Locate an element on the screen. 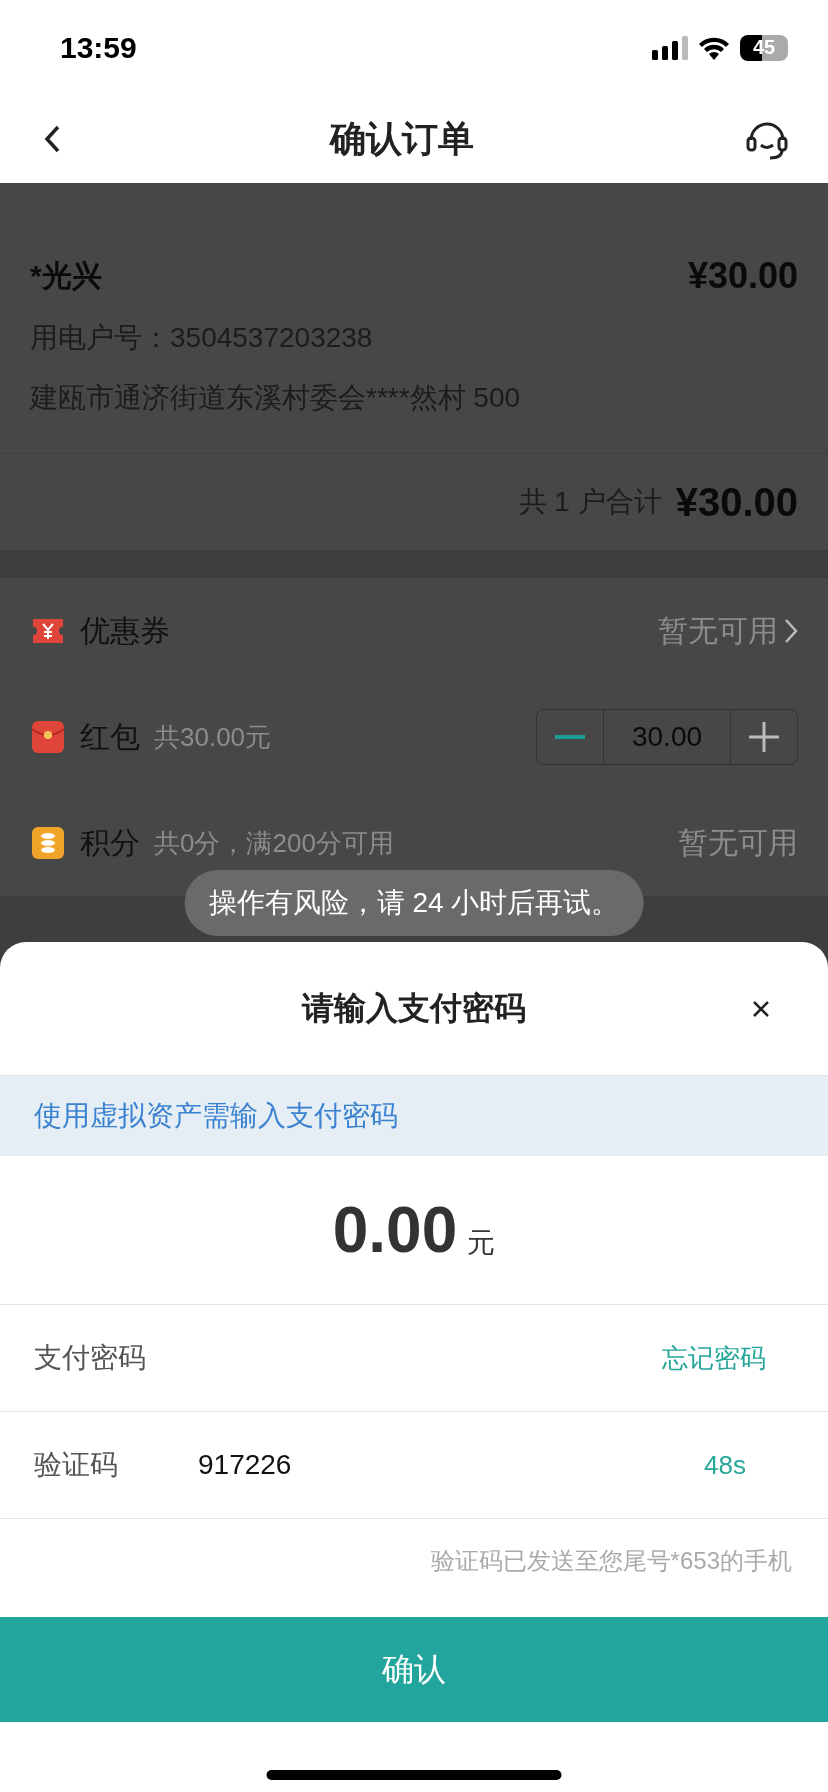 The height and width of the screenshot is (1792, 828). close-icon is located at coordinates (761, 1008).